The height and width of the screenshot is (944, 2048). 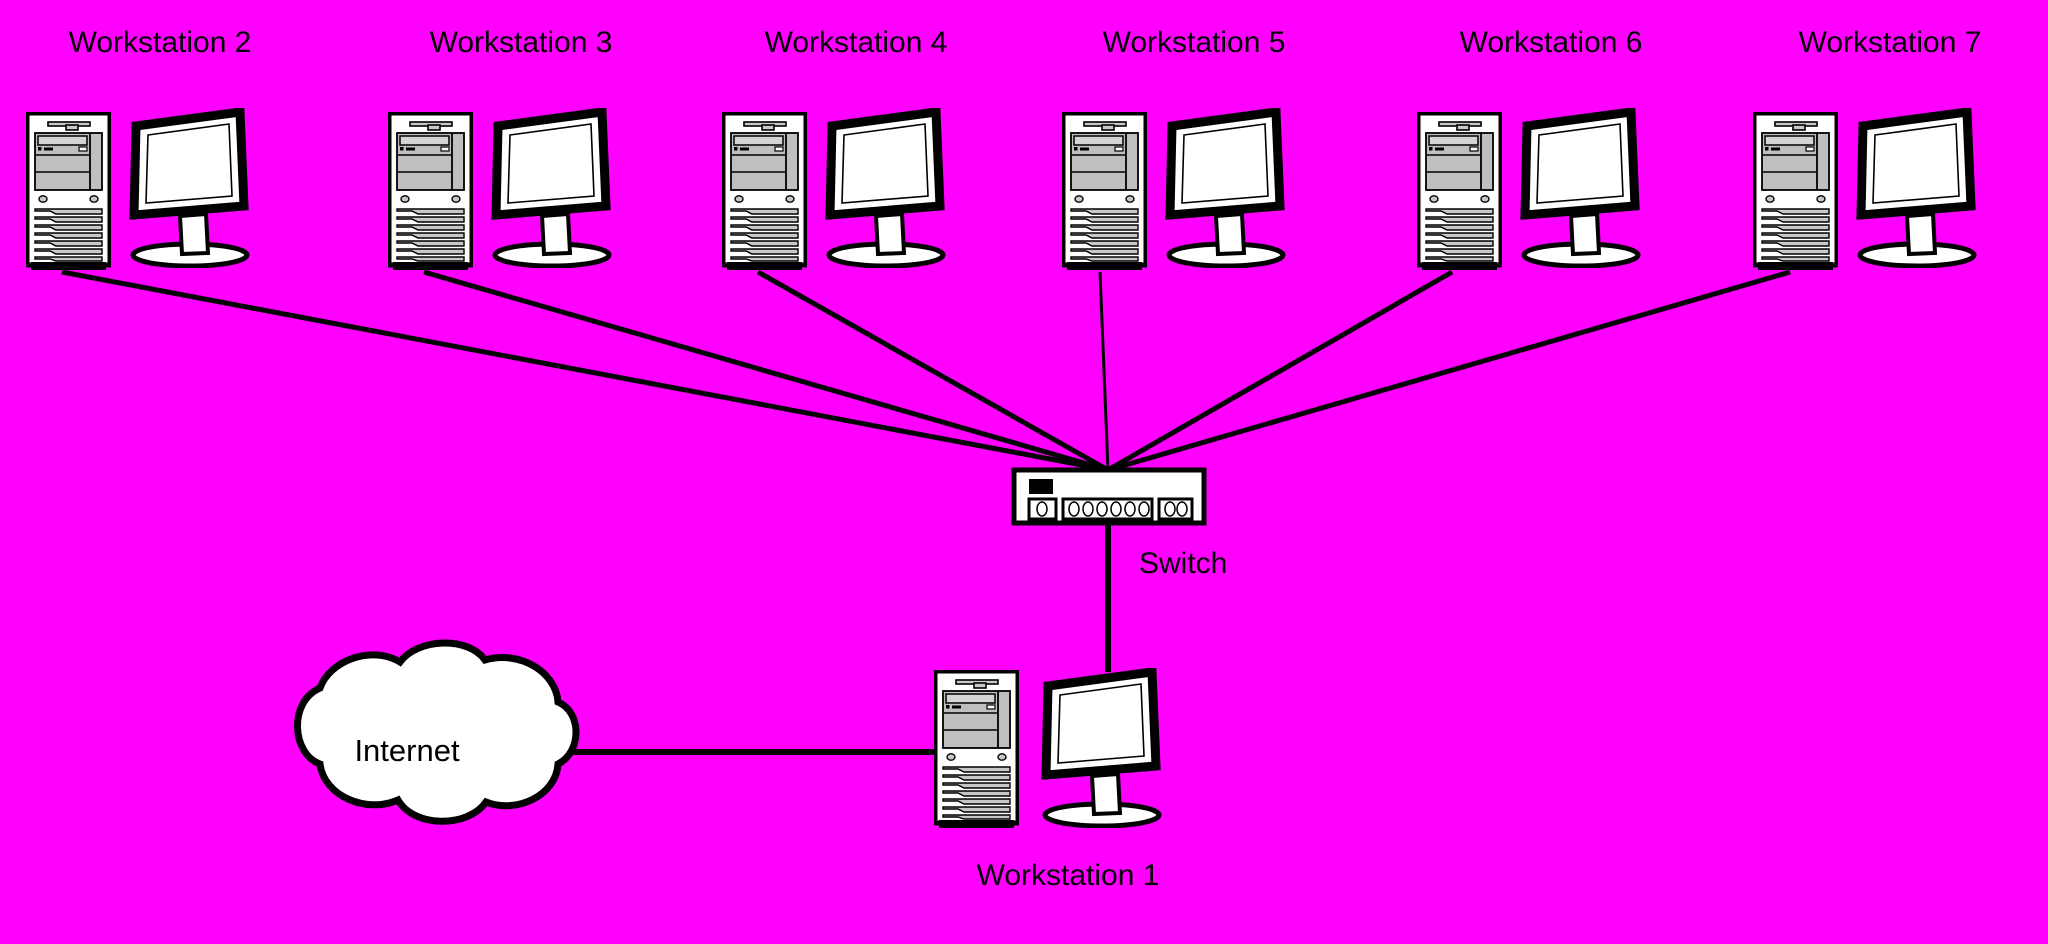 I want to click on workstation-label: Workstation 7, so click(x=1890, y=42).